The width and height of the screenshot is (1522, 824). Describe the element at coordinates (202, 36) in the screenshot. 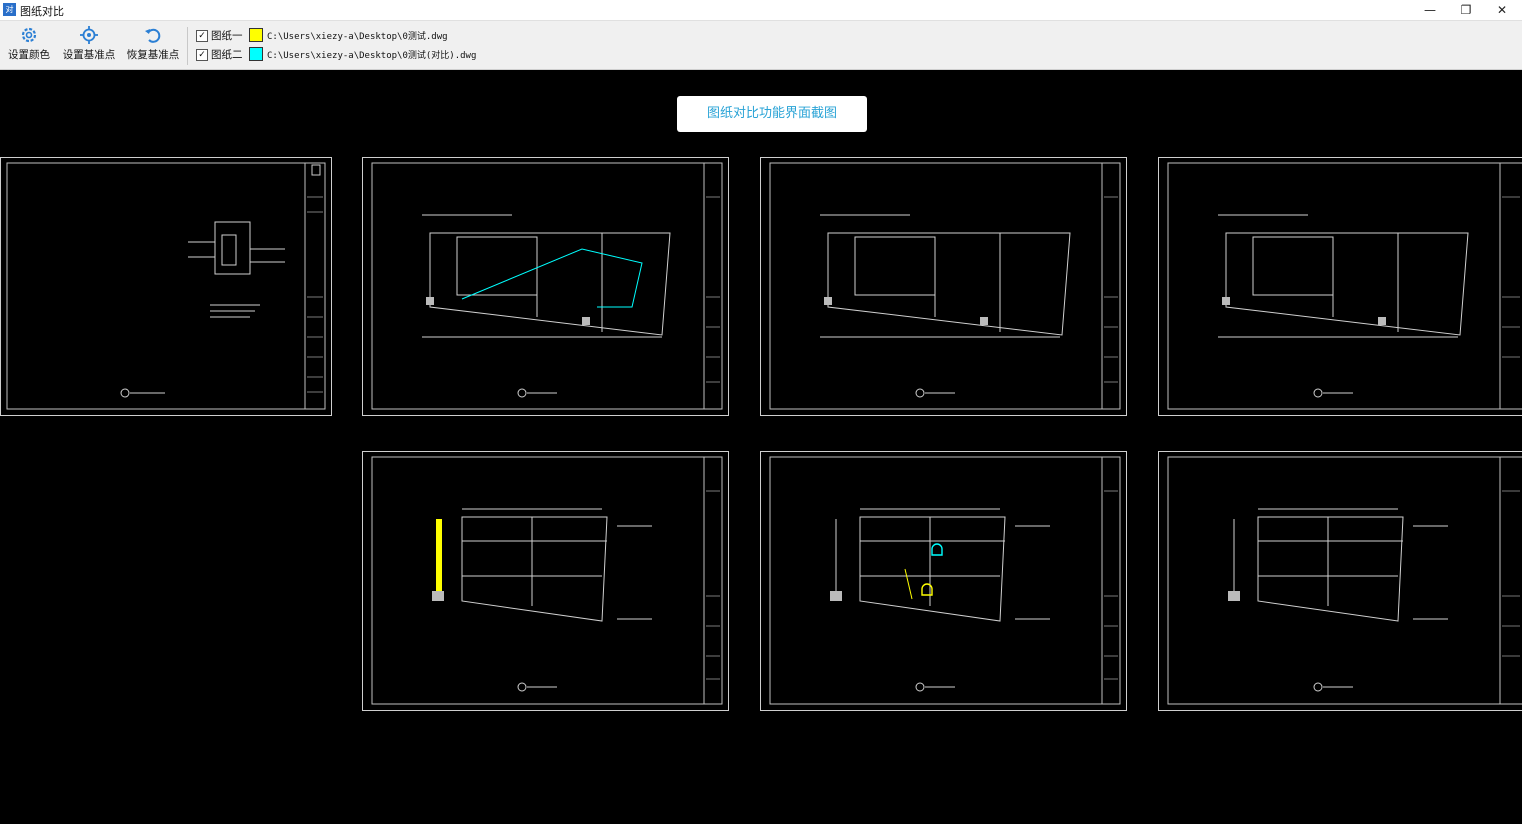

I see `drawing-1-checkbox: ✓` at that location.